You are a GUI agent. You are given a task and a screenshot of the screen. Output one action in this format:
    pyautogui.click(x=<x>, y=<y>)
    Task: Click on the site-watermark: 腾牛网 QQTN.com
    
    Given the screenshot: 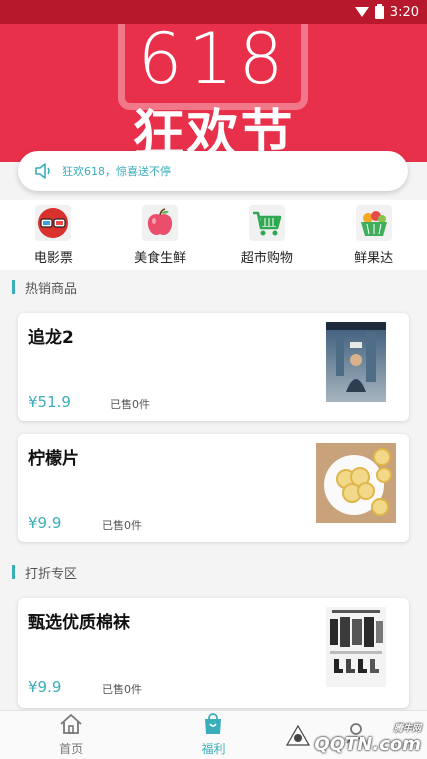 What is the action you would take?
    pyautogui.click(x=353, y=738)
    